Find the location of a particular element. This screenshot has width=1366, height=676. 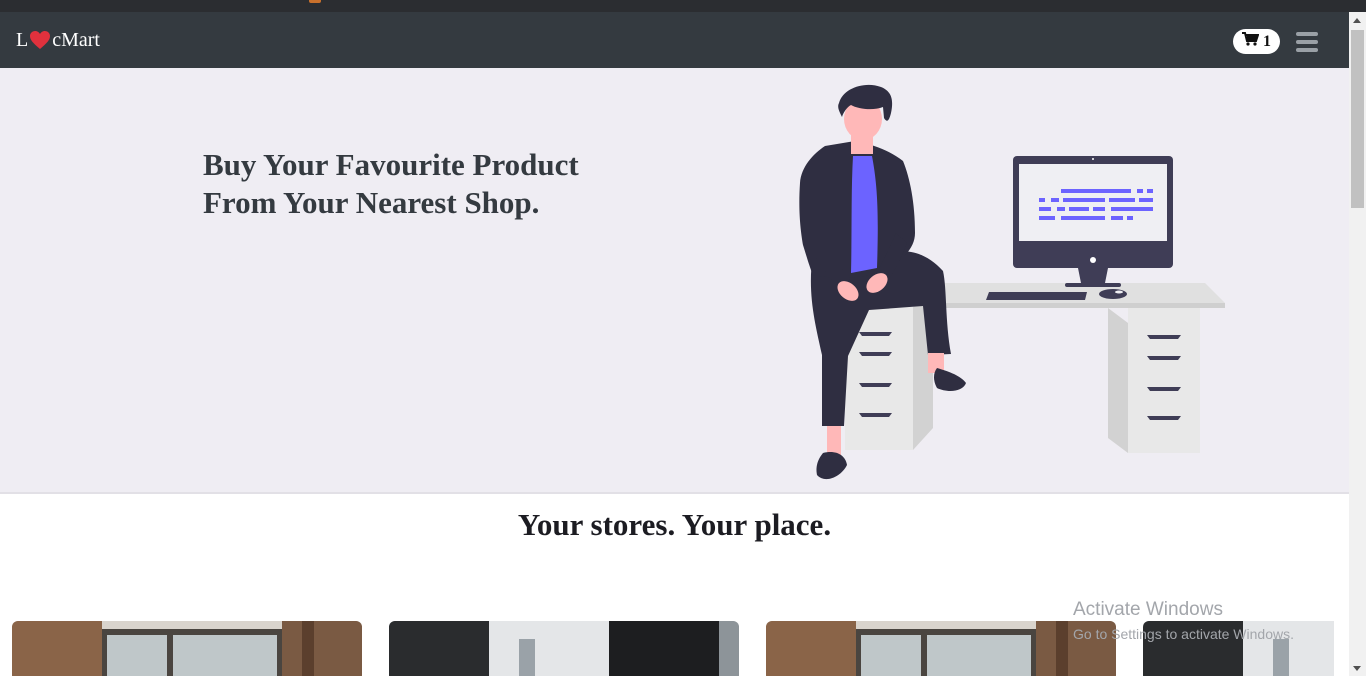

scroll-down-icon is located at coordinates (1357, 668).